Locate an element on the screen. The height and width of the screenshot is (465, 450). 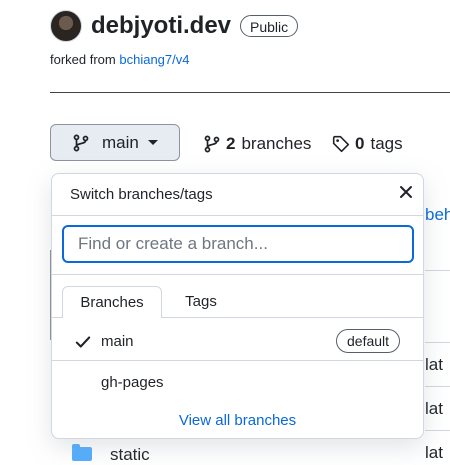
dropdown-title: Switch branches/tags is located at coordinates (141, 194).